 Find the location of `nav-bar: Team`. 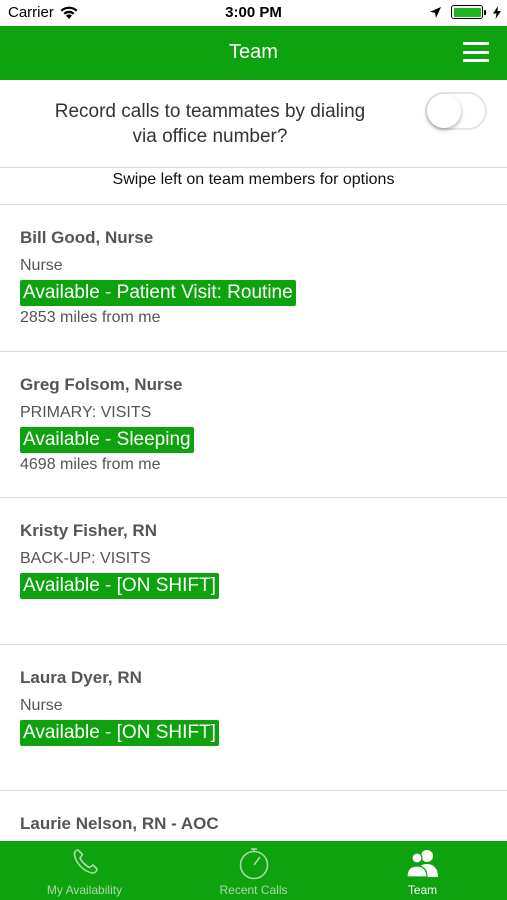

nav-bar: Team is located at coordinates (253, 53).